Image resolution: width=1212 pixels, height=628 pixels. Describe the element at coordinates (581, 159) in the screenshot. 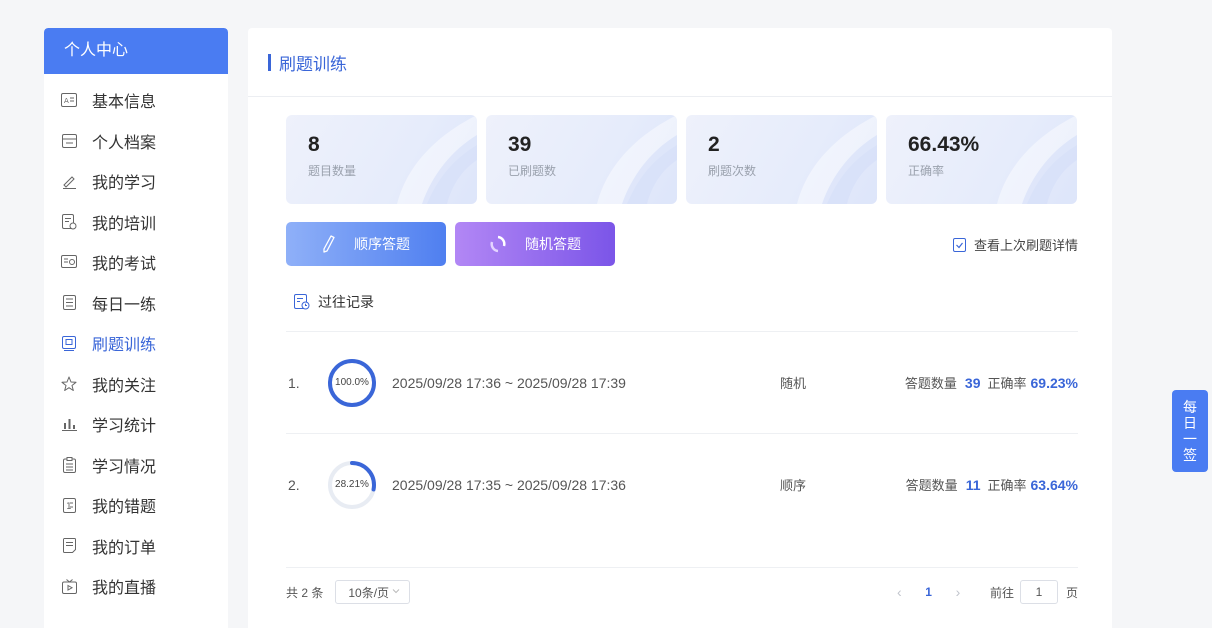

I see `stat-card-practiced-count: 39 已刷题数` at that location.